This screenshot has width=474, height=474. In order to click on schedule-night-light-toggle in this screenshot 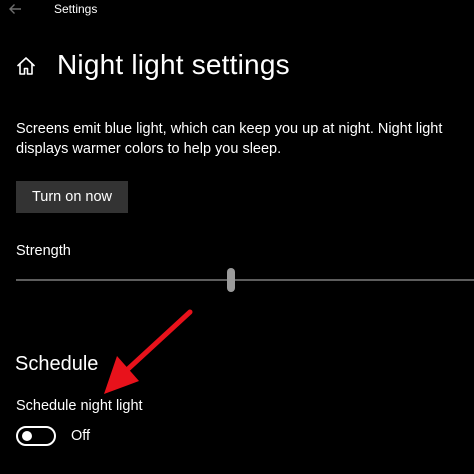, I will do `click(36, 436)`.